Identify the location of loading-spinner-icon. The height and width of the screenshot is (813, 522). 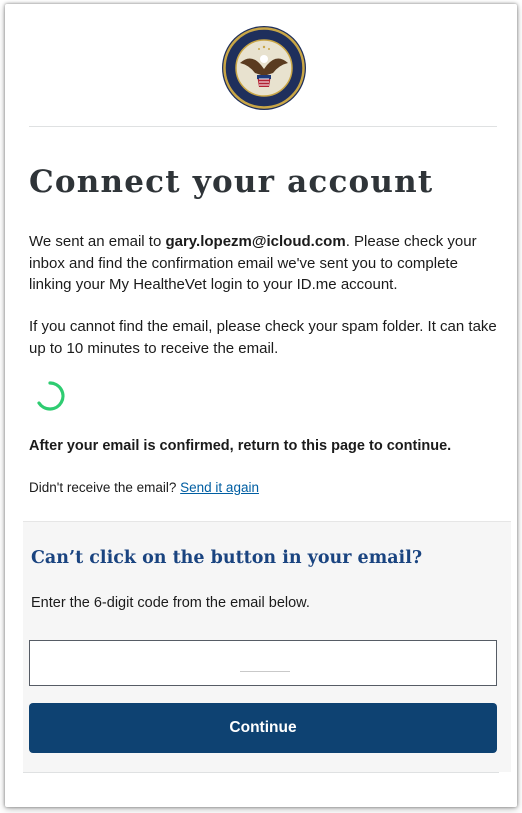
(50, 396).